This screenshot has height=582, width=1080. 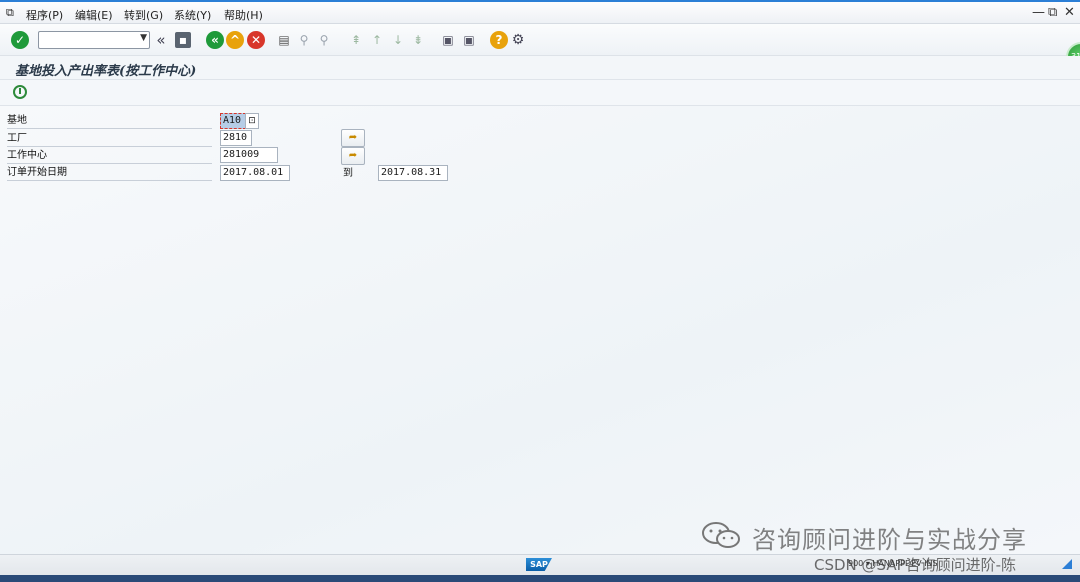 I want to click on base-label: 基地, so click(x=109, y=121).